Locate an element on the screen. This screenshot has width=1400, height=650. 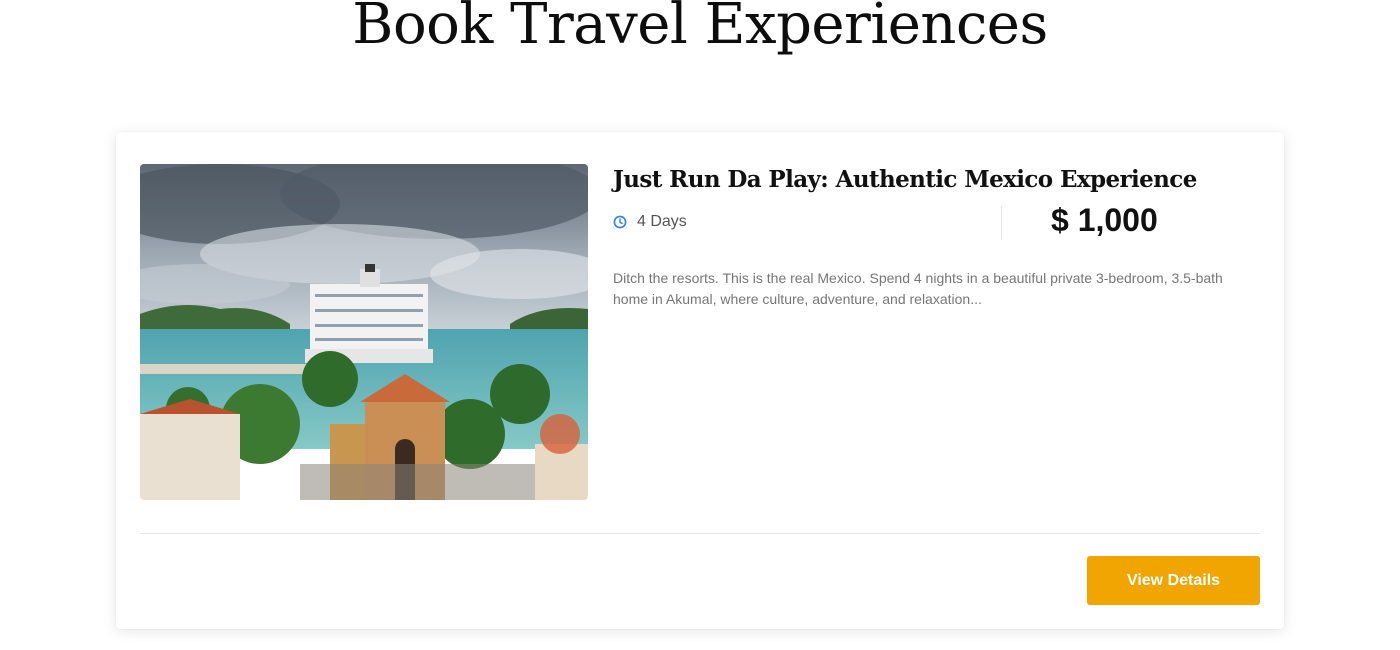
page-title: Book Travel Experiences is located at coordinates (700, 28).